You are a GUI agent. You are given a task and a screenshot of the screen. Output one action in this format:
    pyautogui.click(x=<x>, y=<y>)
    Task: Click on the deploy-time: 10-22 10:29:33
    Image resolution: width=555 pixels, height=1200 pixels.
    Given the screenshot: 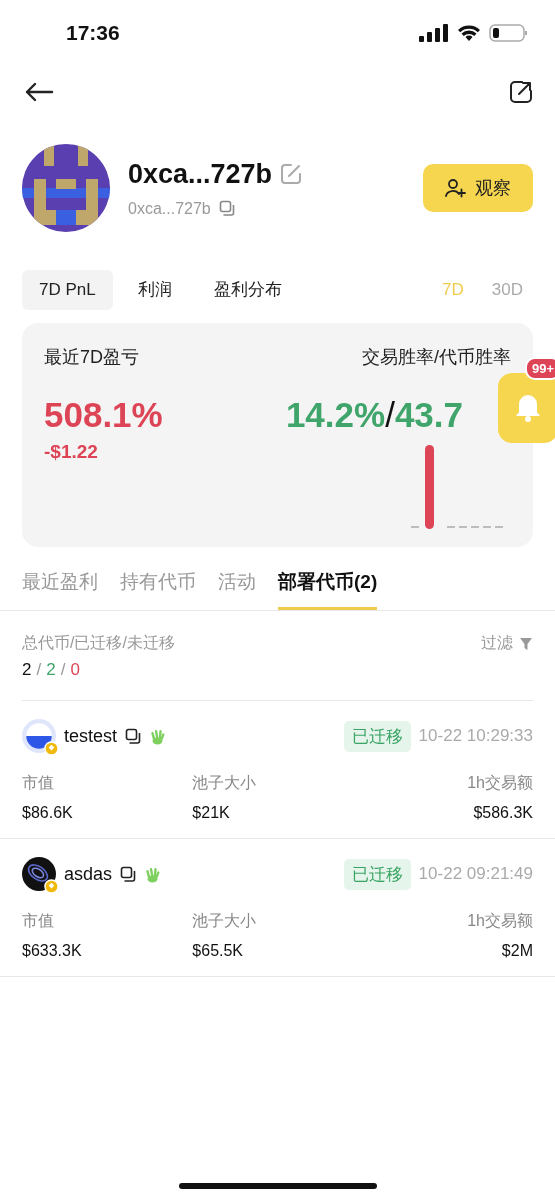 What is the action you would take?
    pyautogui.click(x=475, y=736)
    